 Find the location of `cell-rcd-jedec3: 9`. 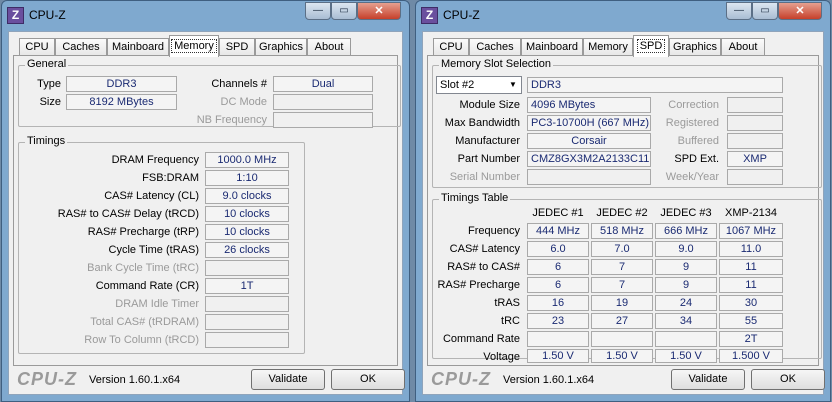

cell-rcd-jedec3: 9 is located at coordinates (686, 267).